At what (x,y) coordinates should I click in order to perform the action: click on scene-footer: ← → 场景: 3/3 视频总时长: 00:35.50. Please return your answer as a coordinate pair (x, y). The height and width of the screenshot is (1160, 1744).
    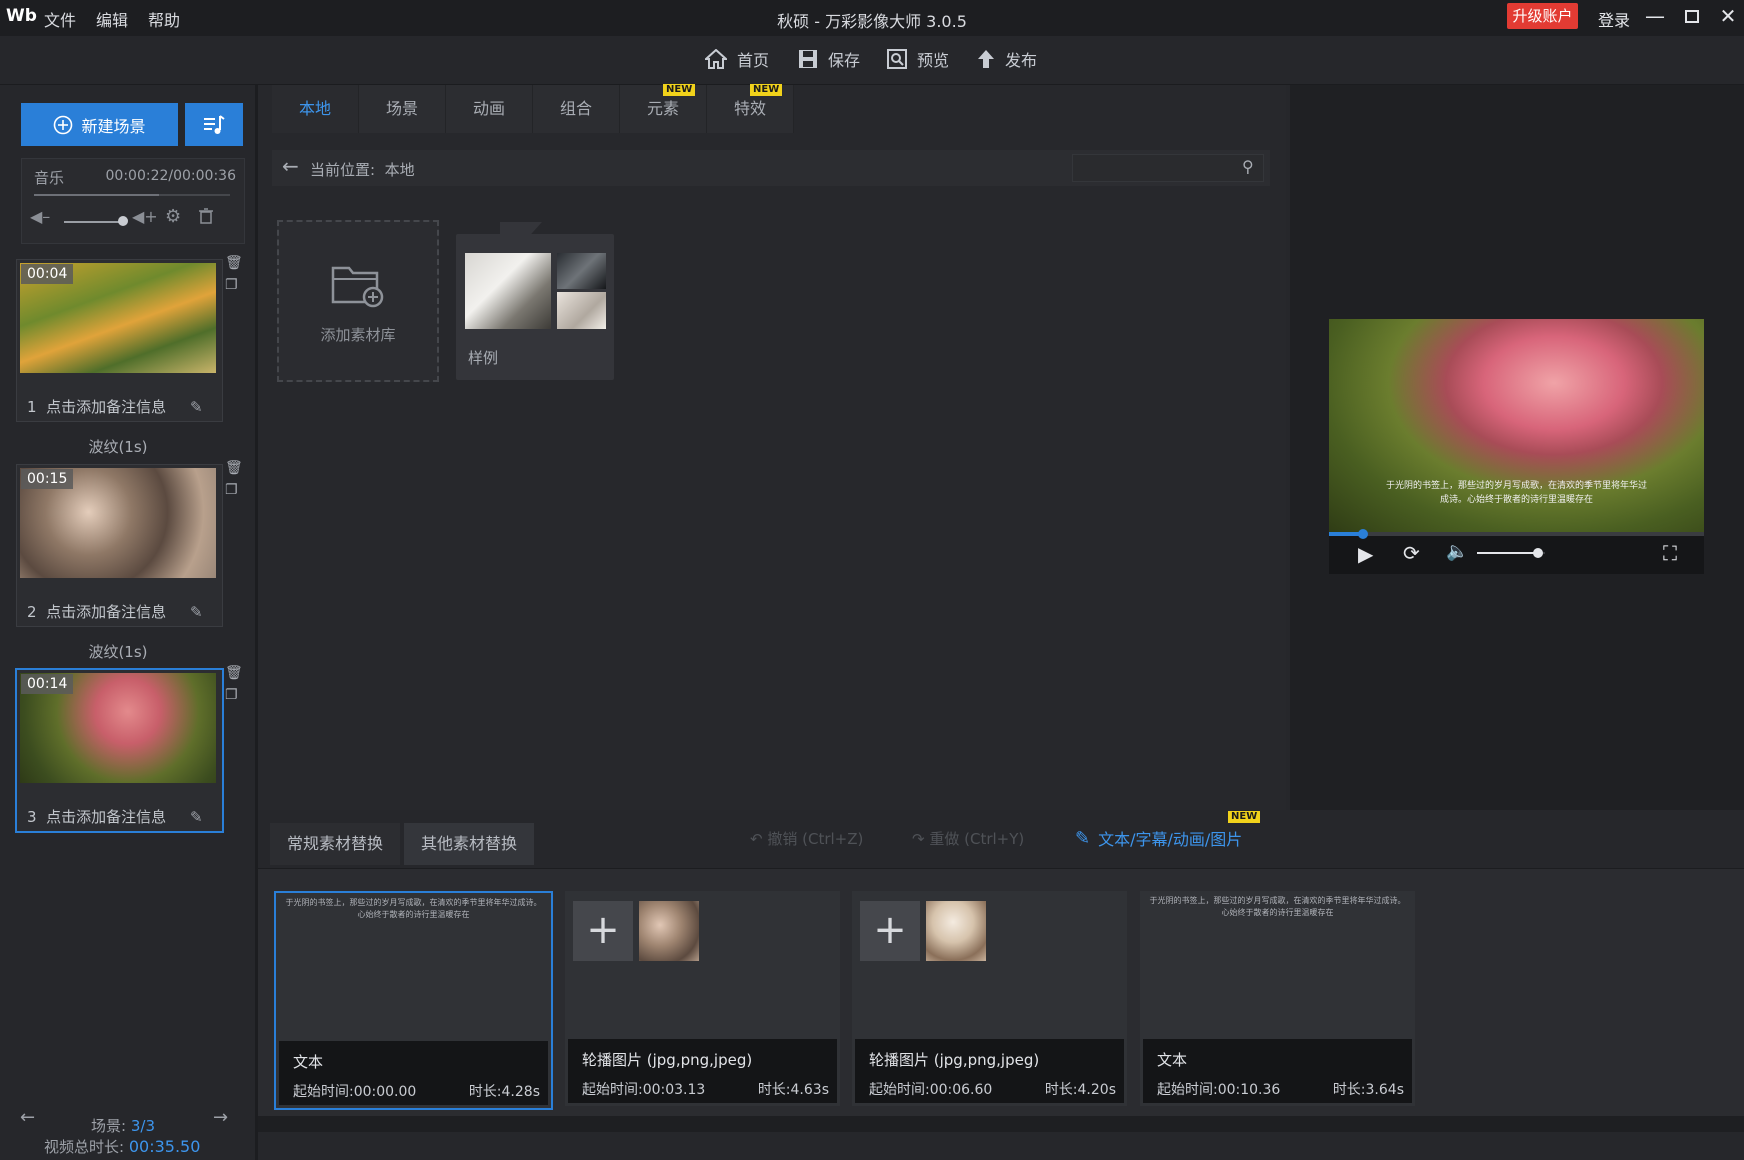
    Looking at the image, I should click on (127, 1132).